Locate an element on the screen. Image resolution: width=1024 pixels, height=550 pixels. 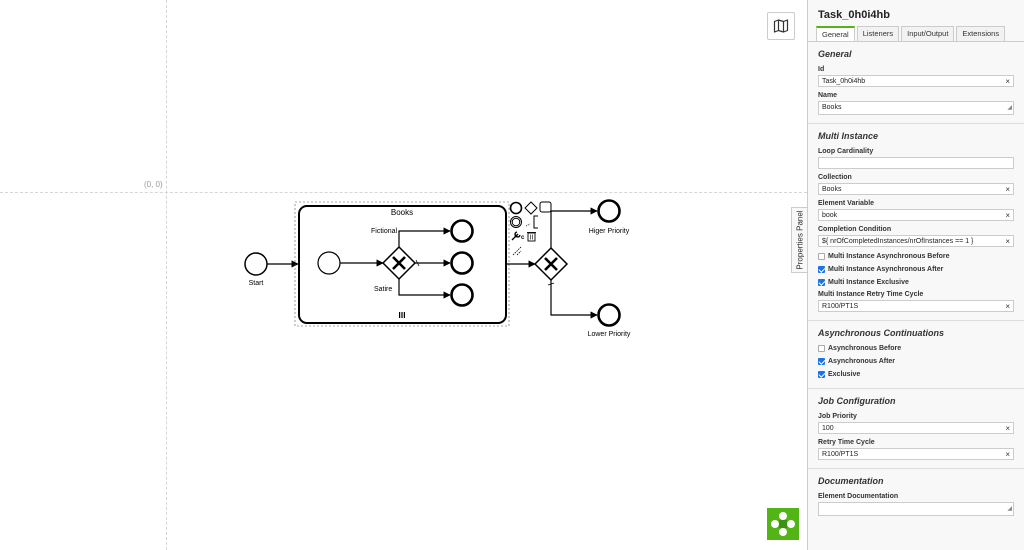
multi-instance-marker is located at coordinates (402, 315).